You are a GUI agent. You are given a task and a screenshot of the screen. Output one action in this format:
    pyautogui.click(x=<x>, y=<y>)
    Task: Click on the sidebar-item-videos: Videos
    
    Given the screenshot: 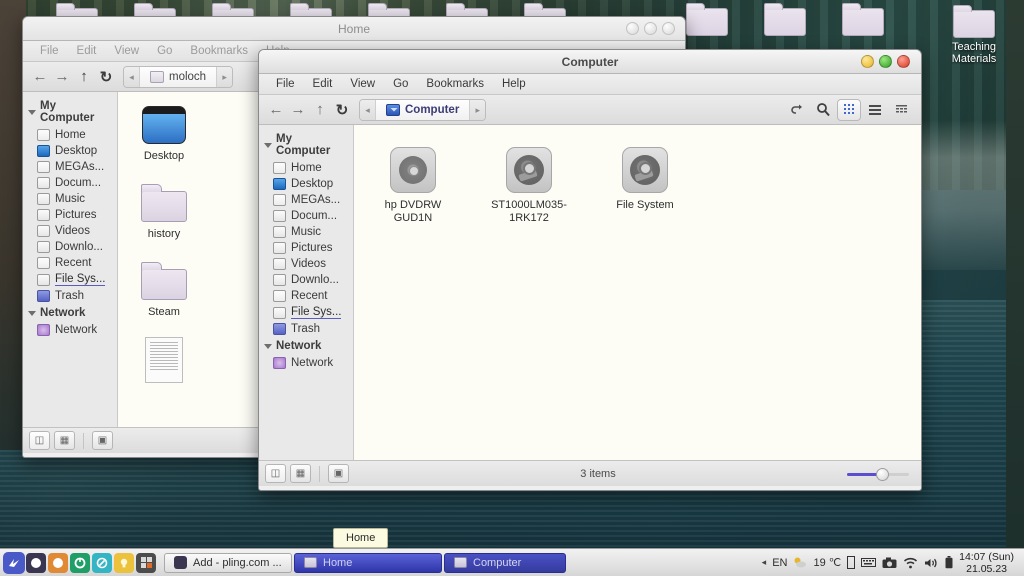 What is the action you would take?
    pyautogui.click(x=306, y=264)
    